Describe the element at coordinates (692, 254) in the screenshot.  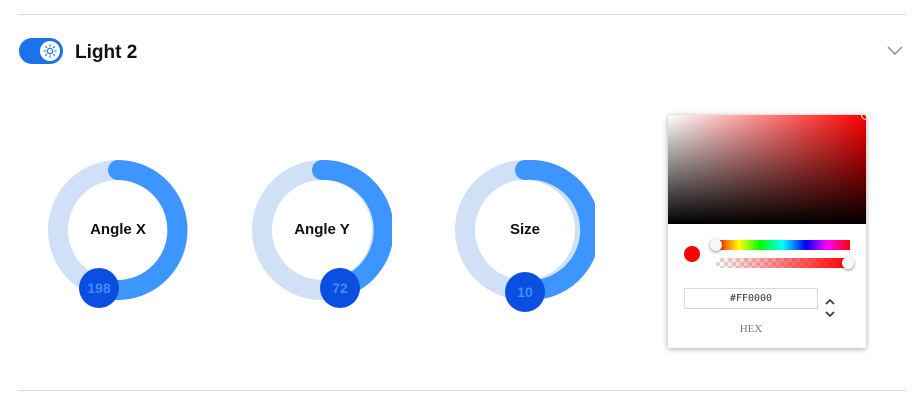
I see `color-swatch` at that location.